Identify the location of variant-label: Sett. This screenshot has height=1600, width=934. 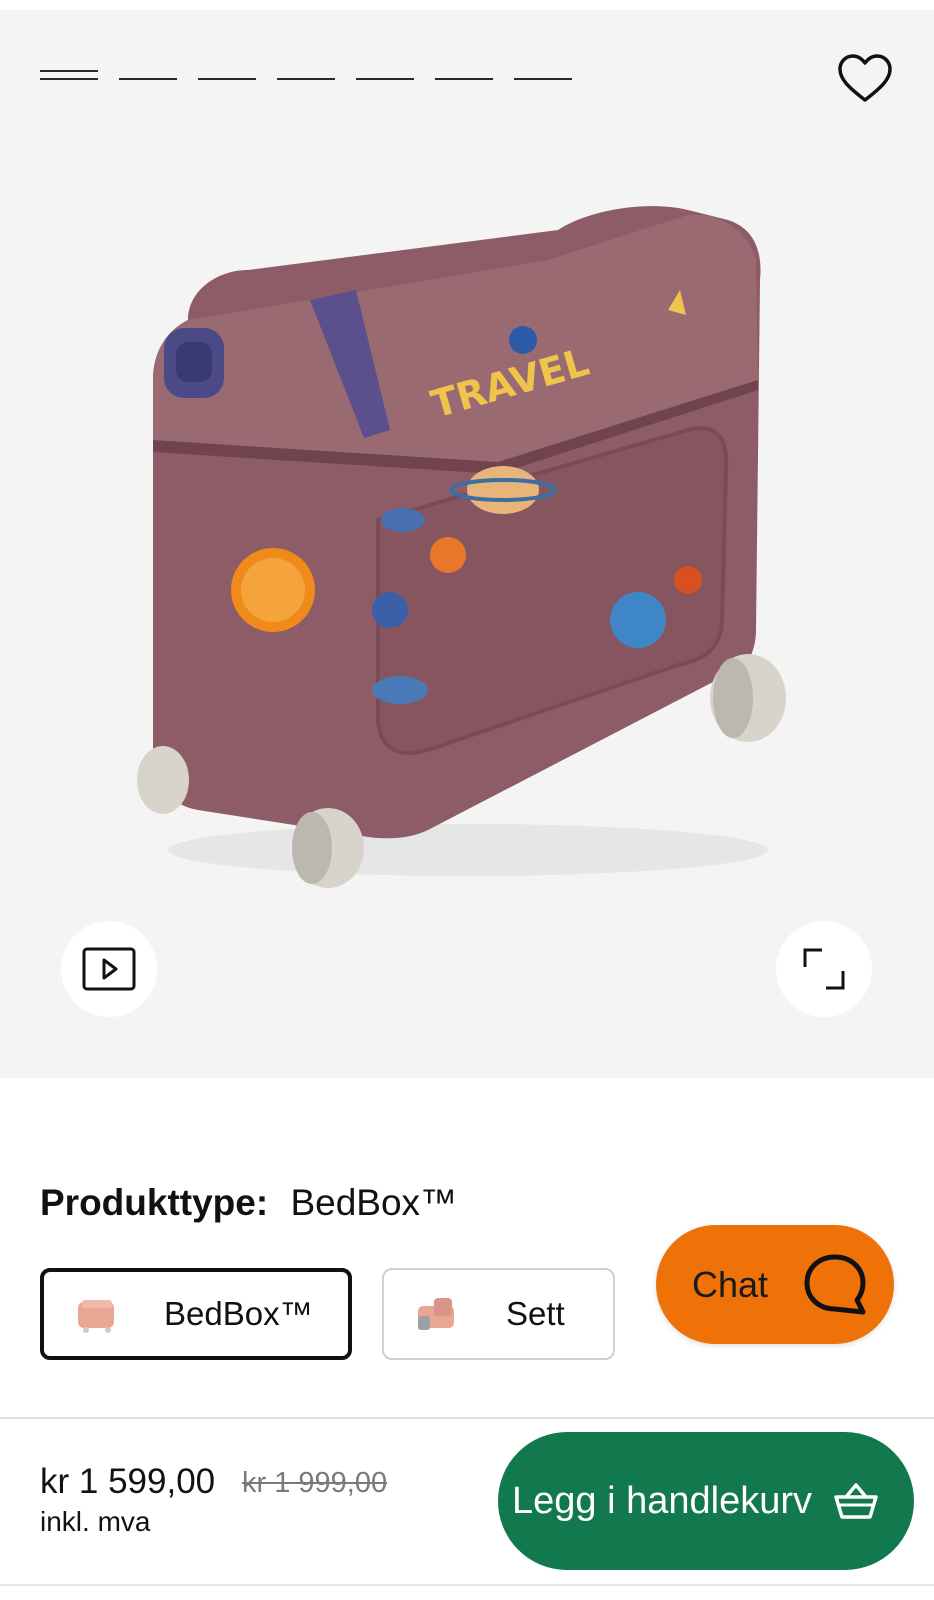
(535, 1313).